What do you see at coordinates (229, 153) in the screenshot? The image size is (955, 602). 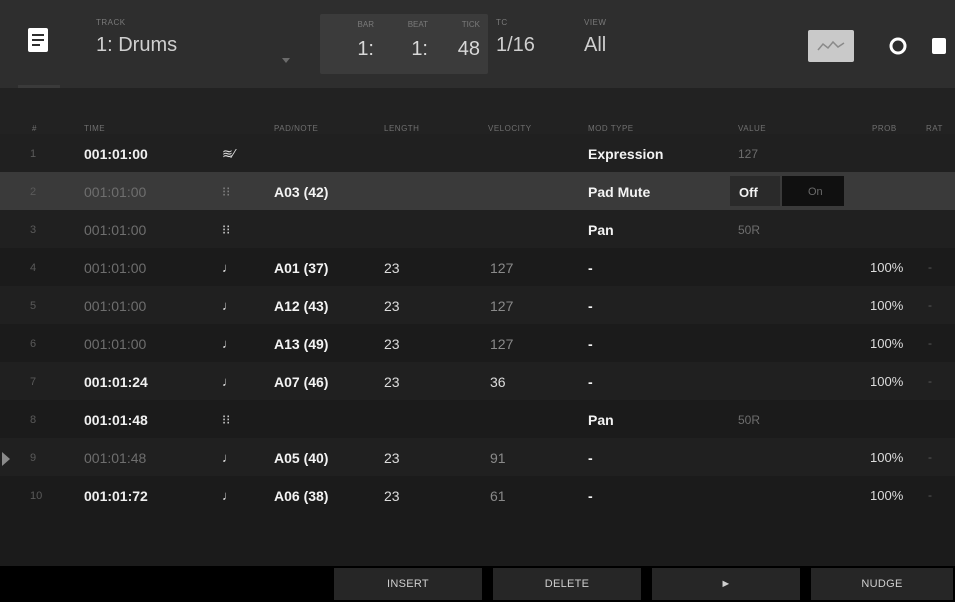 I see `automation-icon: ≋⁄` at bounding box center [229, 153].